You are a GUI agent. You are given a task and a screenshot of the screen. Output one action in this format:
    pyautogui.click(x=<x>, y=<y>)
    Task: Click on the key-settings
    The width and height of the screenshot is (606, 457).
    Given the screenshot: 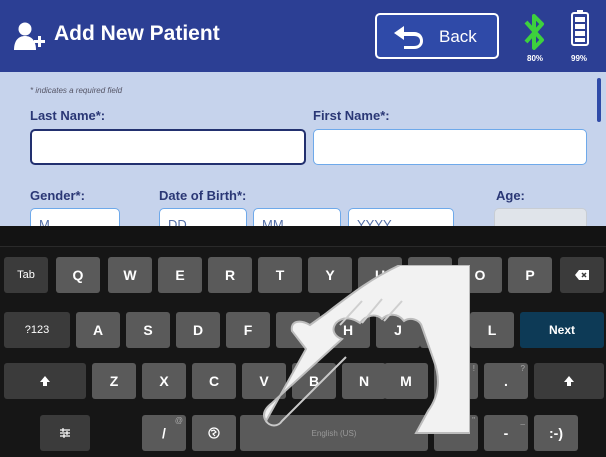 What is the action you would take?
    pyautogui.click(x=65, y=433)
    